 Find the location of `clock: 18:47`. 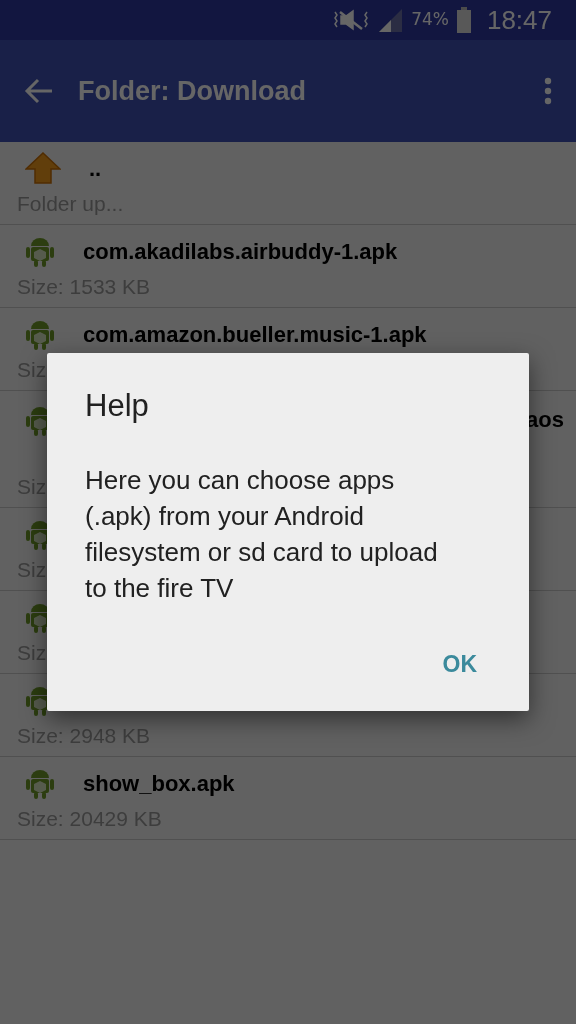

clock: 18:47 is located at coordinates (519, 20).